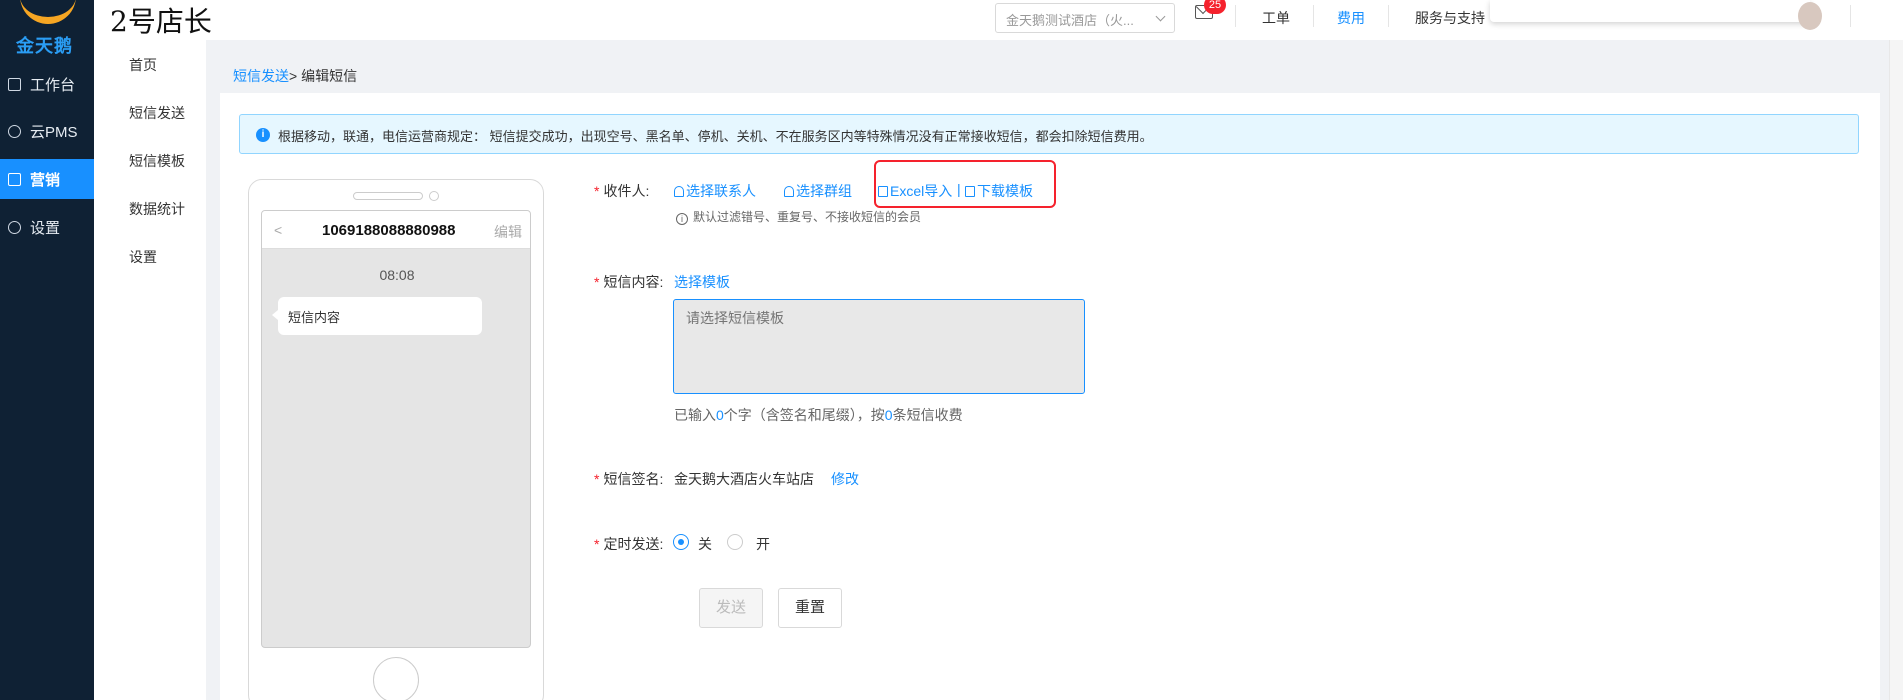 Image resolution: width=1903 pixels, height=700 pixels. I want to click on message-time: 08:08, so click(397, 275).